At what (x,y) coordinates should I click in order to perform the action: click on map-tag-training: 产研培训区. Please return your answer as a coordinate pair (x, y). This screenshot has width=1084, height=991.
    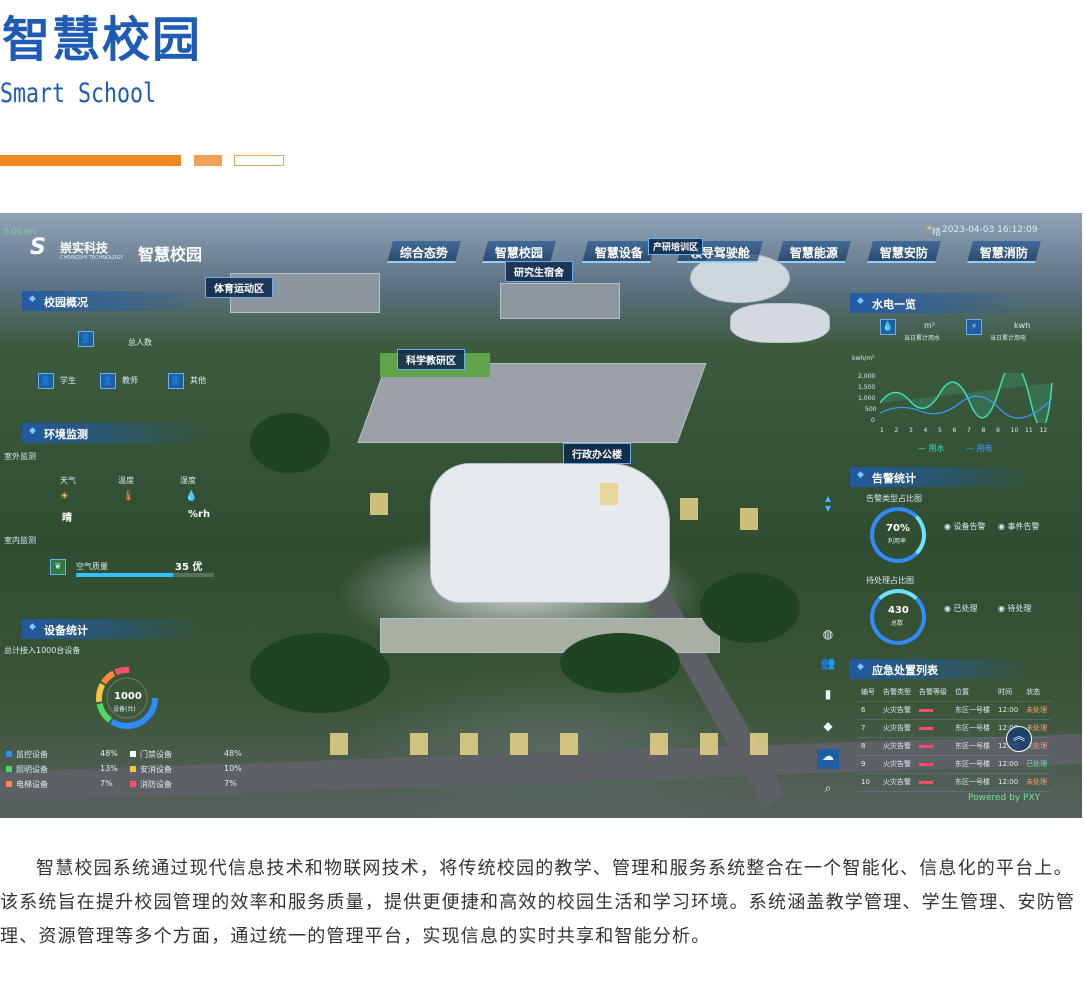
    Looking at the image, I should click on (676, 246).